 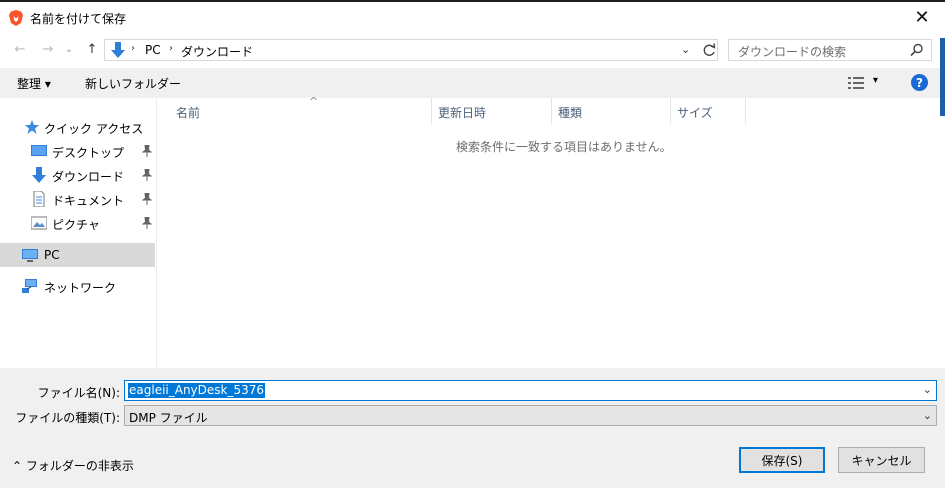 I want to click on file-name-value: eagleii_AnyDesk_5376, so click(x=197, y=390).